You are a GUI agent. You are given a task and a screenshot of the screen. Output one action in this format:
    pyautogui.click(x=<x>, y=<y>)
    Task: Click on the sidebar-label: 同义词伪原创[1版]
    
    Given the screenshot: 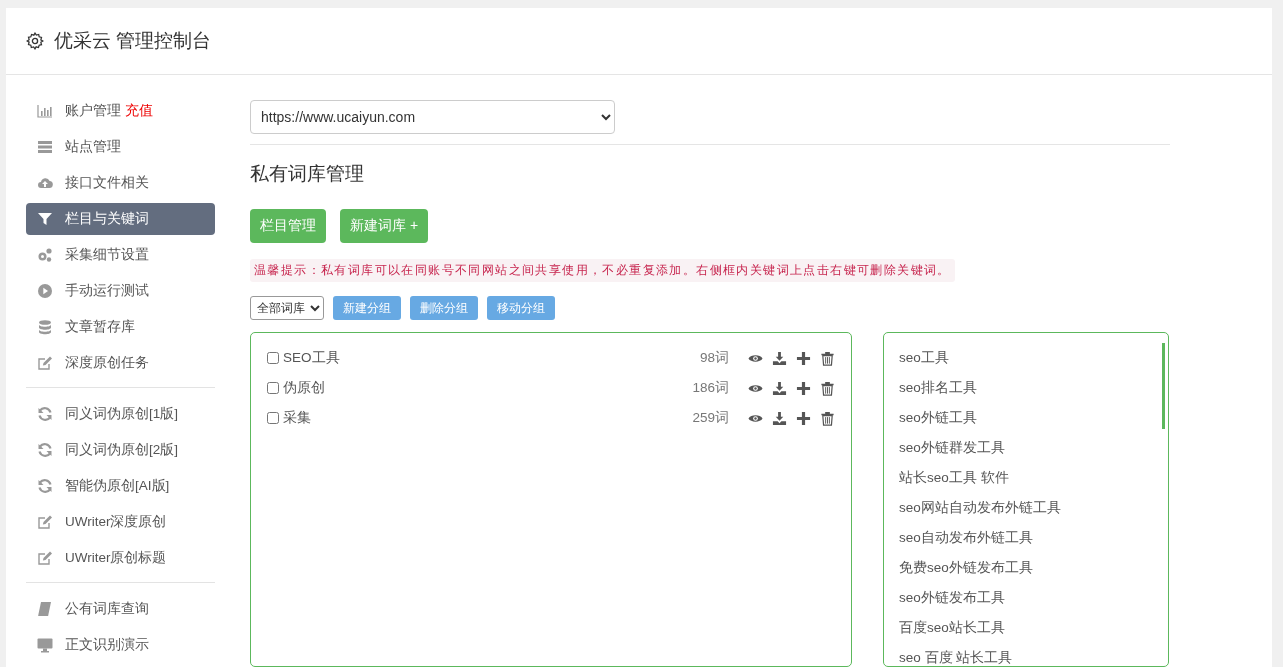 What is the action you would take?
    pyautogui.click(x=121, y=414)
    